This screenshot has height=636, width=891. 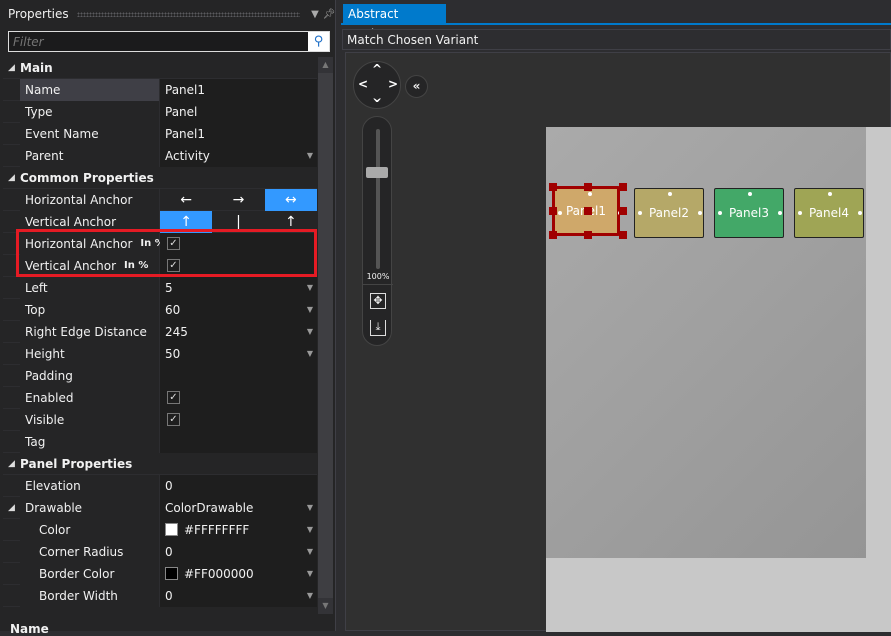 I want to click on category-header: ◢ Panel Properties, so click(x=160, y=464).